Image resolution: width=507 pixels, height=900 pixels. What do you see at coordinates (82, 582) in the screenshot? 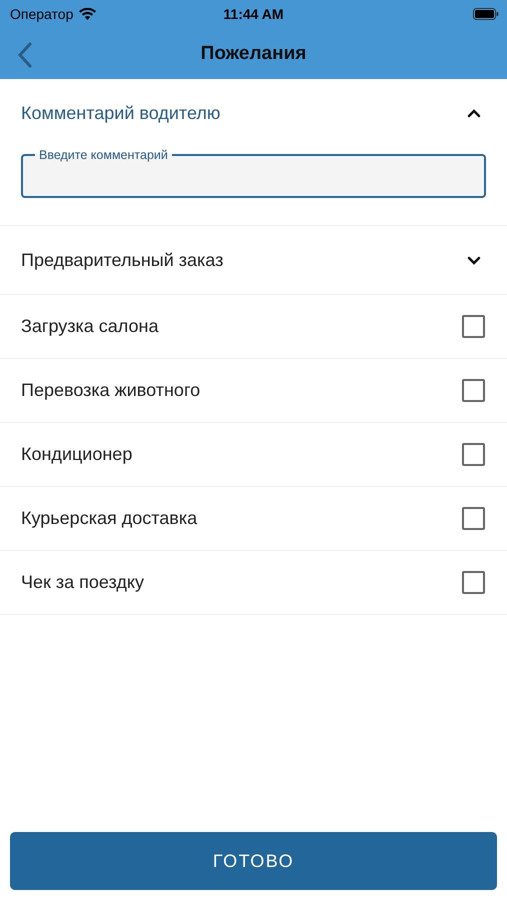
I see `option-label: Чек за поездку` at bounding box center [82, 582].